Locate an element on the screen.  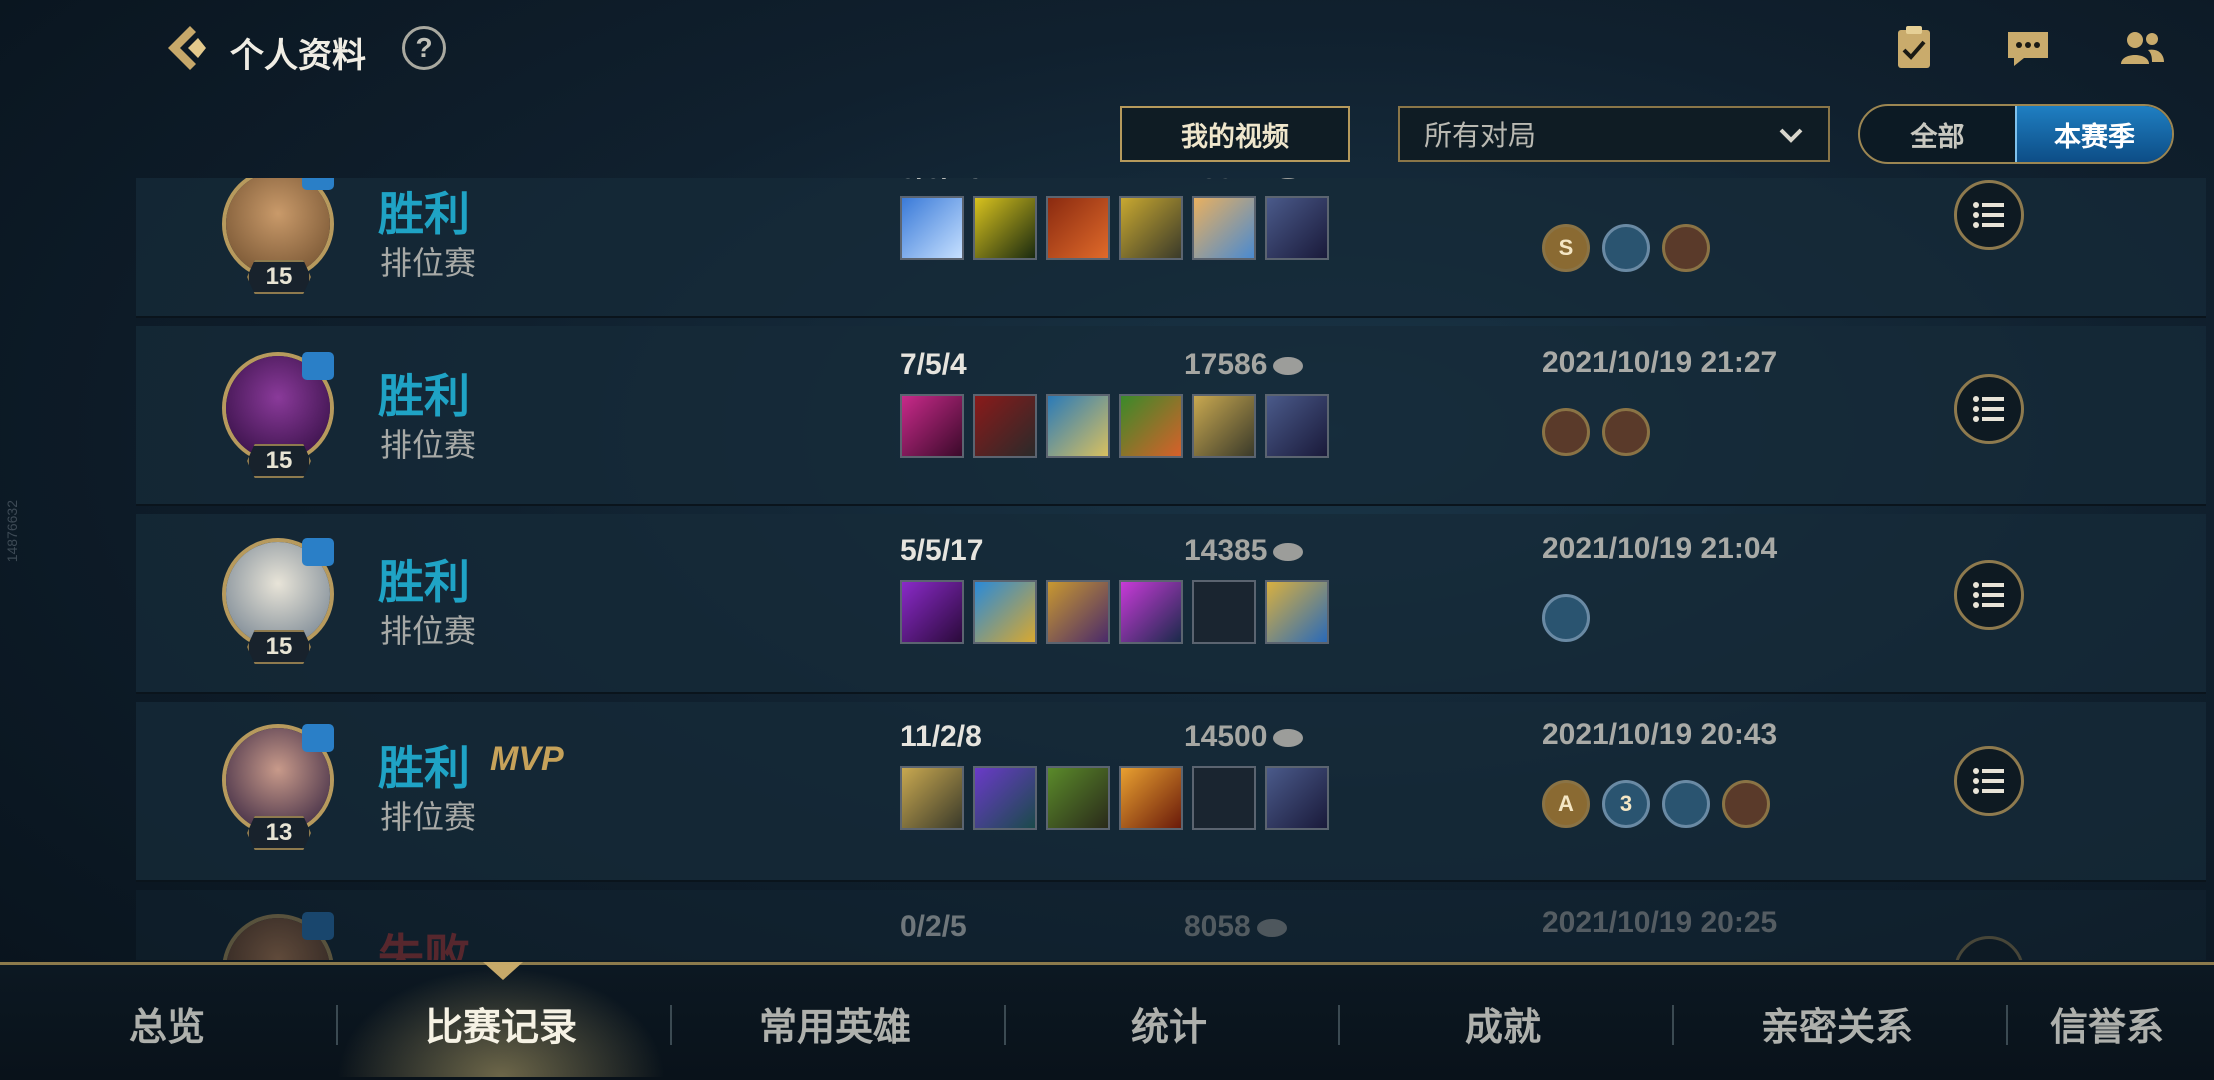
tab-achievements: 成就 is located at coordinates (1503, 1023).